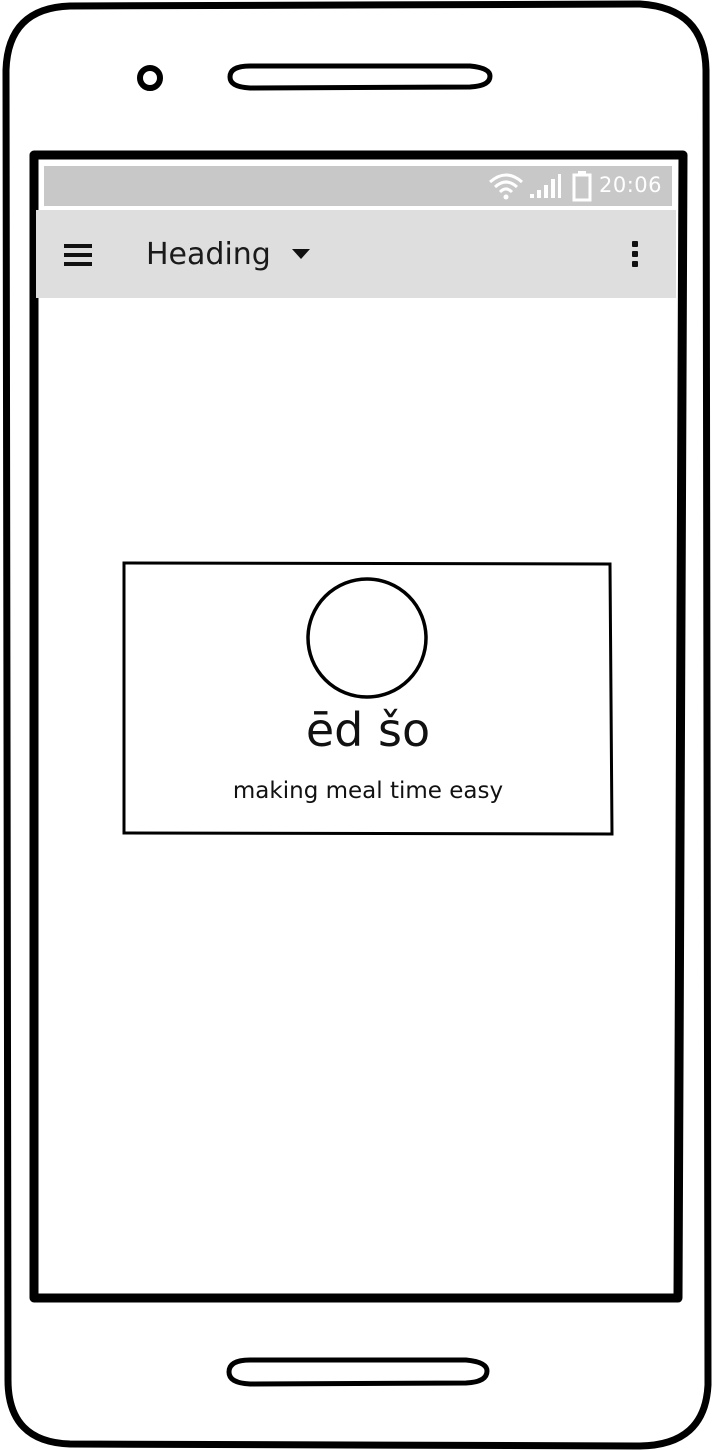  I want to click on more-vertical-icon, so click(635, 254).